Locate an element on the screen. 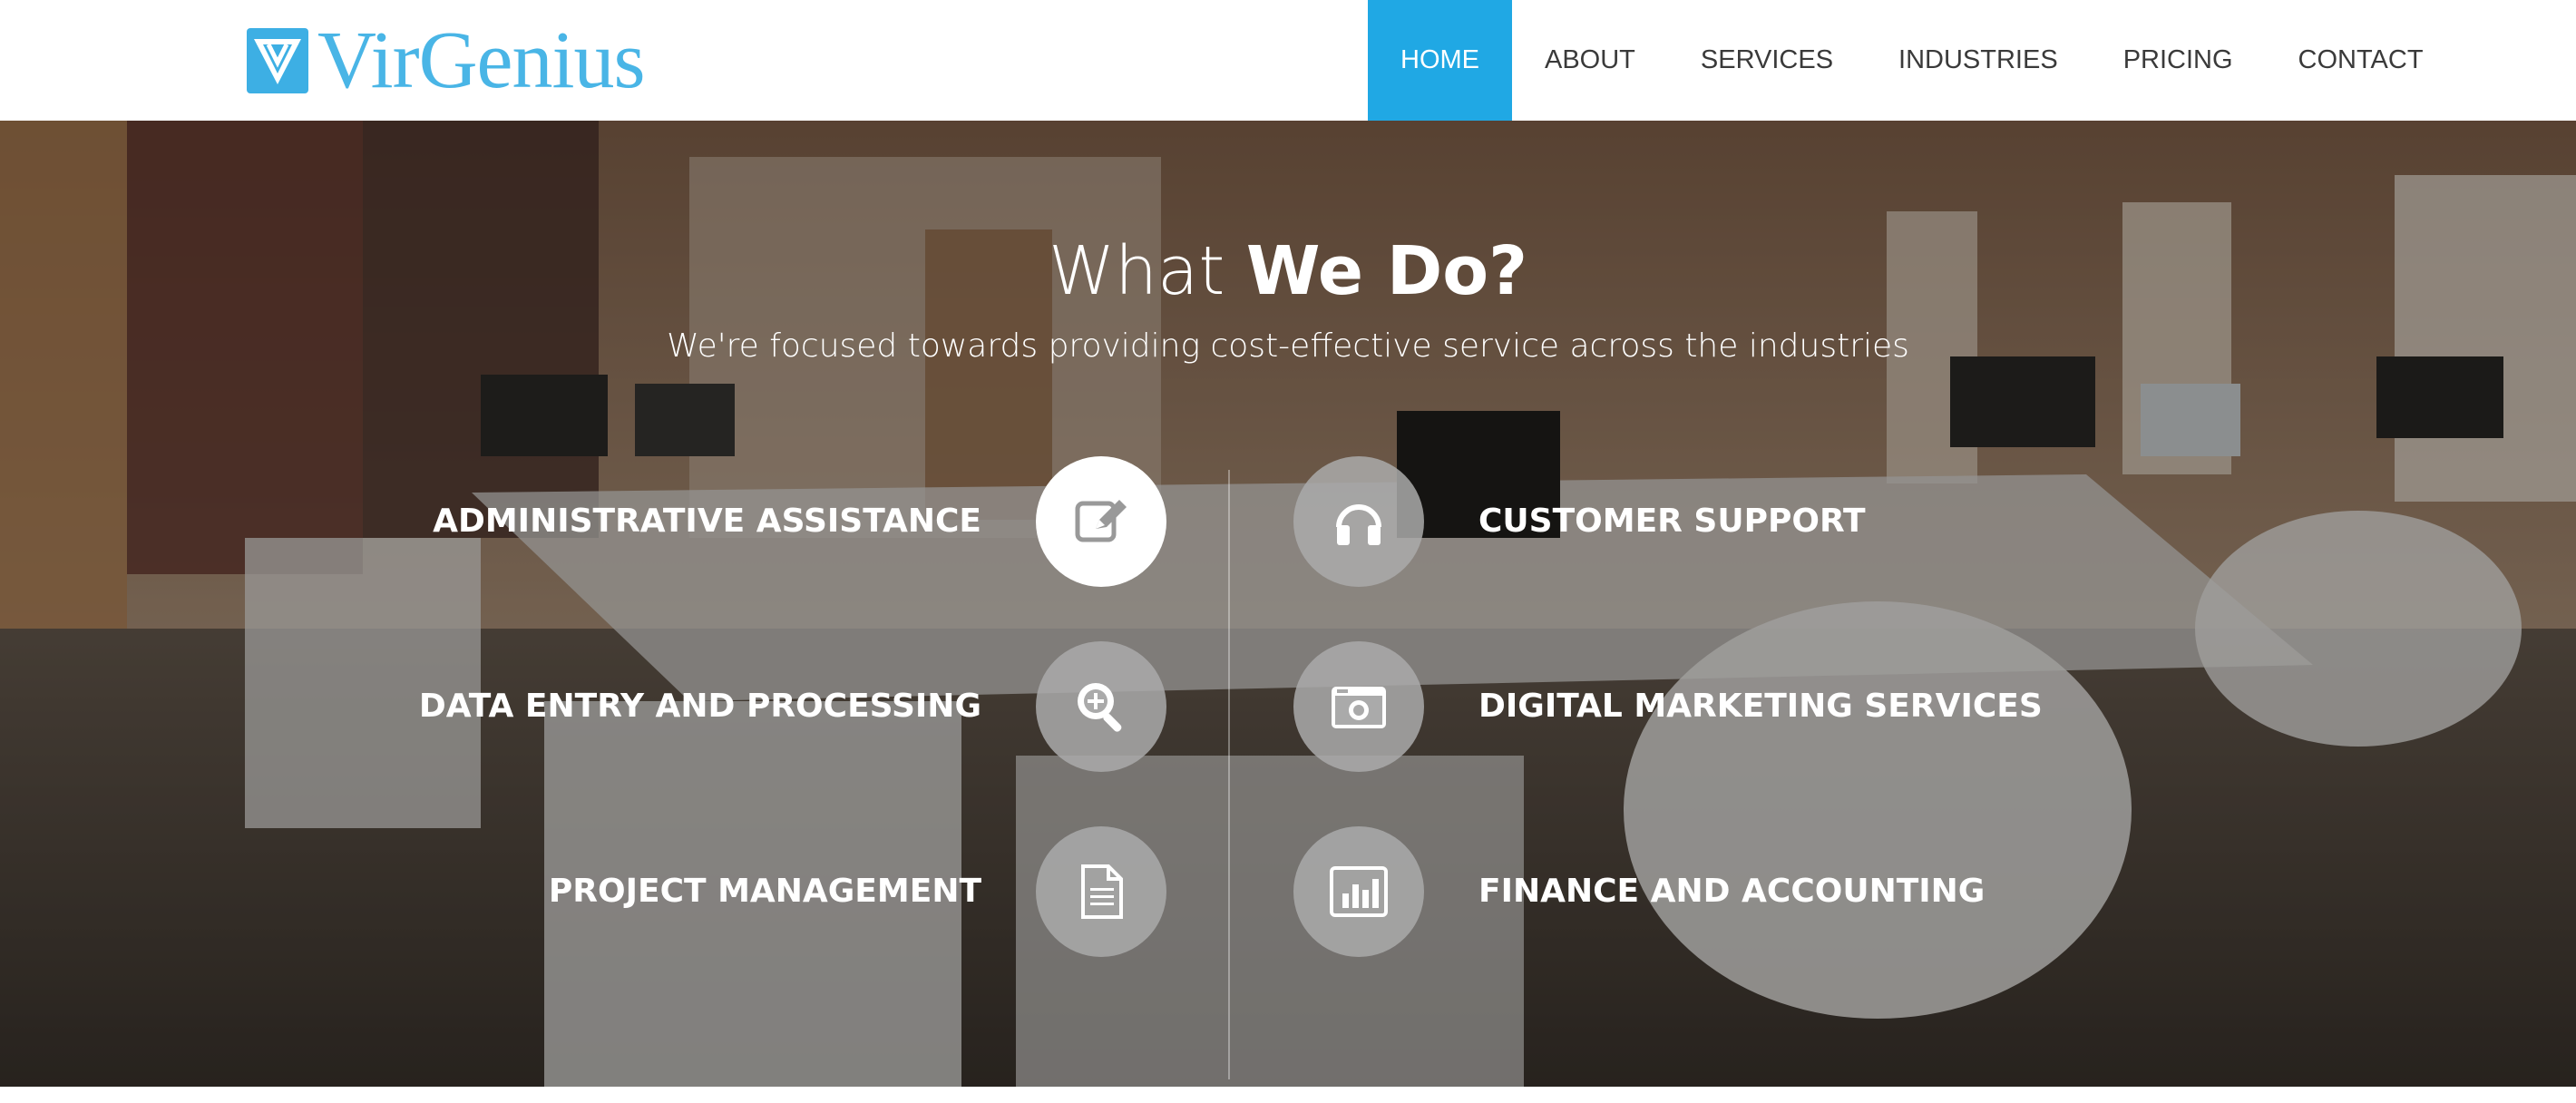  service-label-administrative-assistance: ADMINISTRATIVE ASSISTANCE is located at coordinates (707, 522).